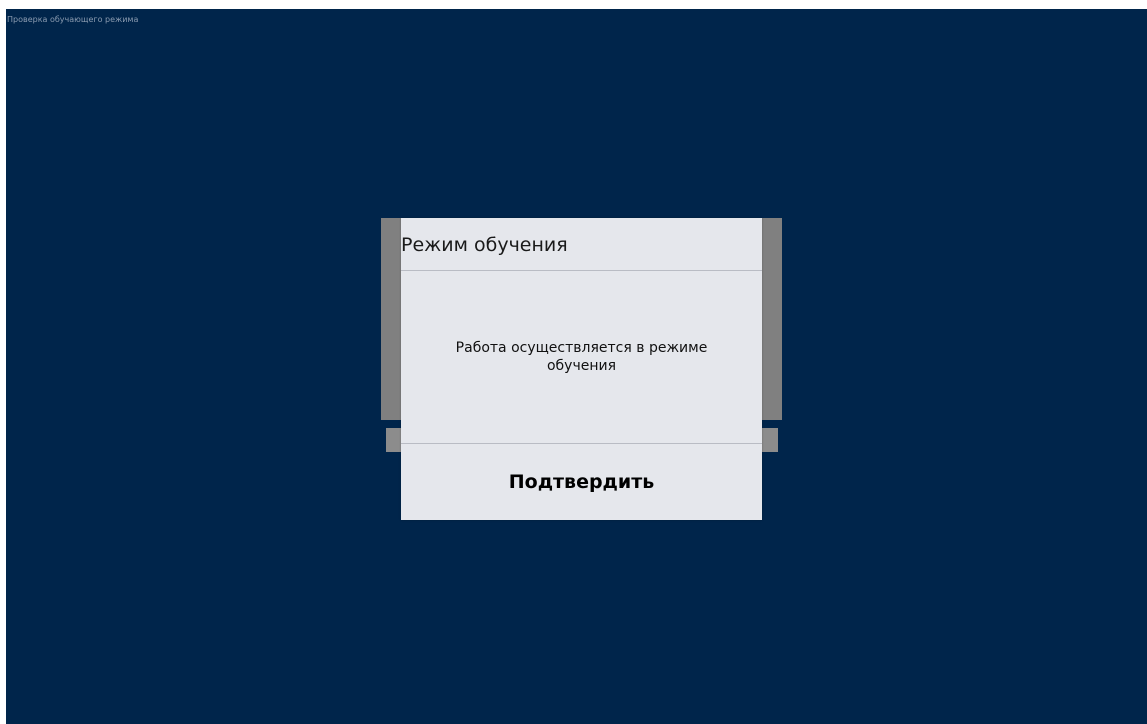  I want to click on confirm-button-label: Подтвердить, so click(581, 482).